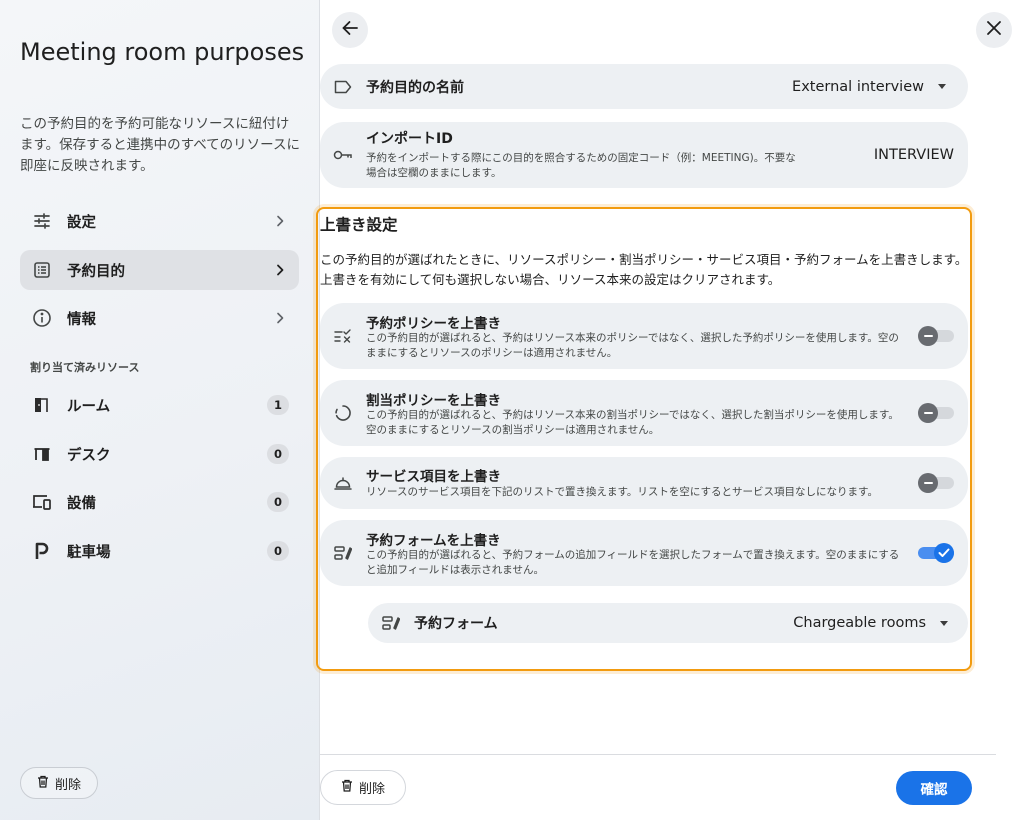 Image resolution: width=1024 pixels, height=820 pixels. What do you see at coordinates (42, 318) in the screenshot?
I see `info-icon` at bounding box center [42, 318].